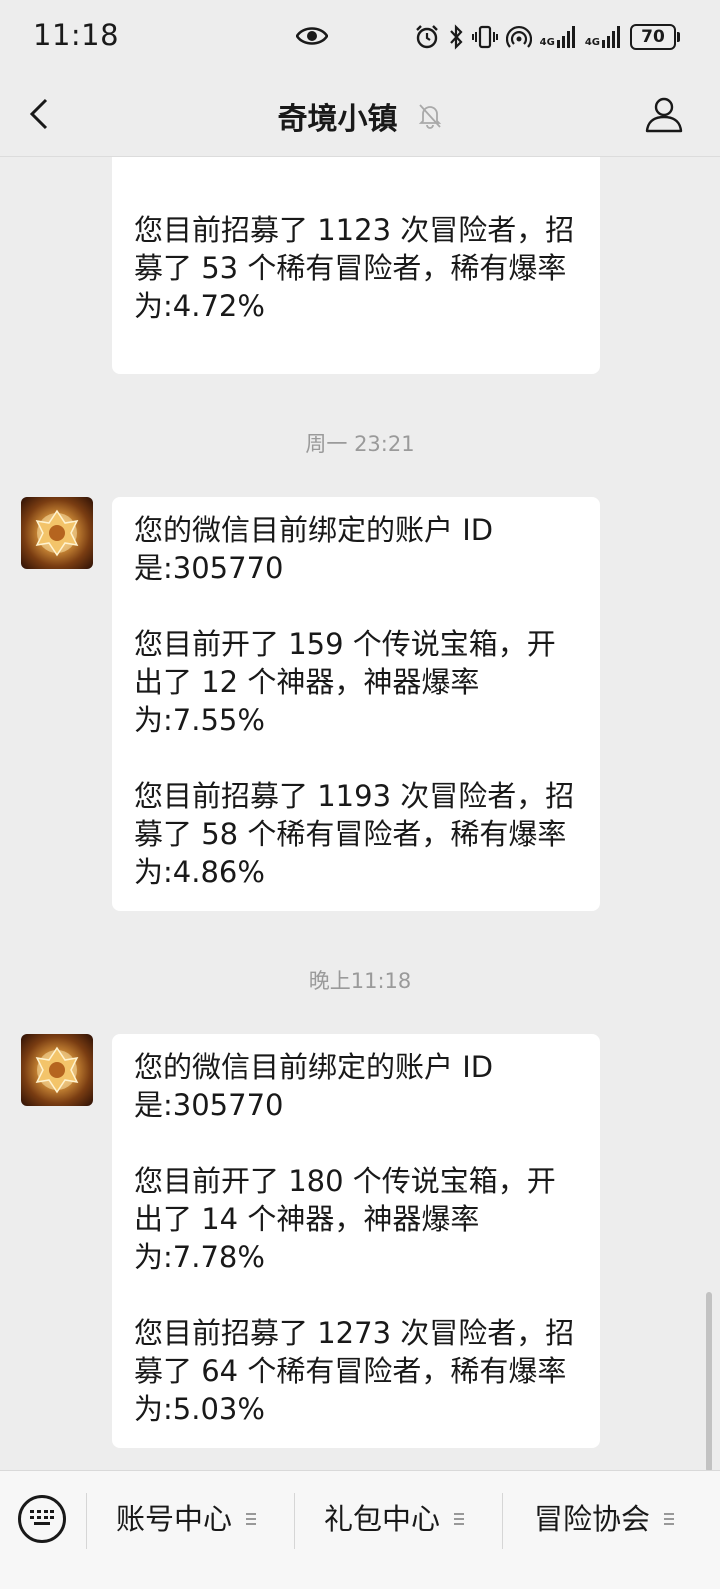 The height and width of the screenshot is (1589, 720). I want to click on bluetooth-icon, so click(456, 37).